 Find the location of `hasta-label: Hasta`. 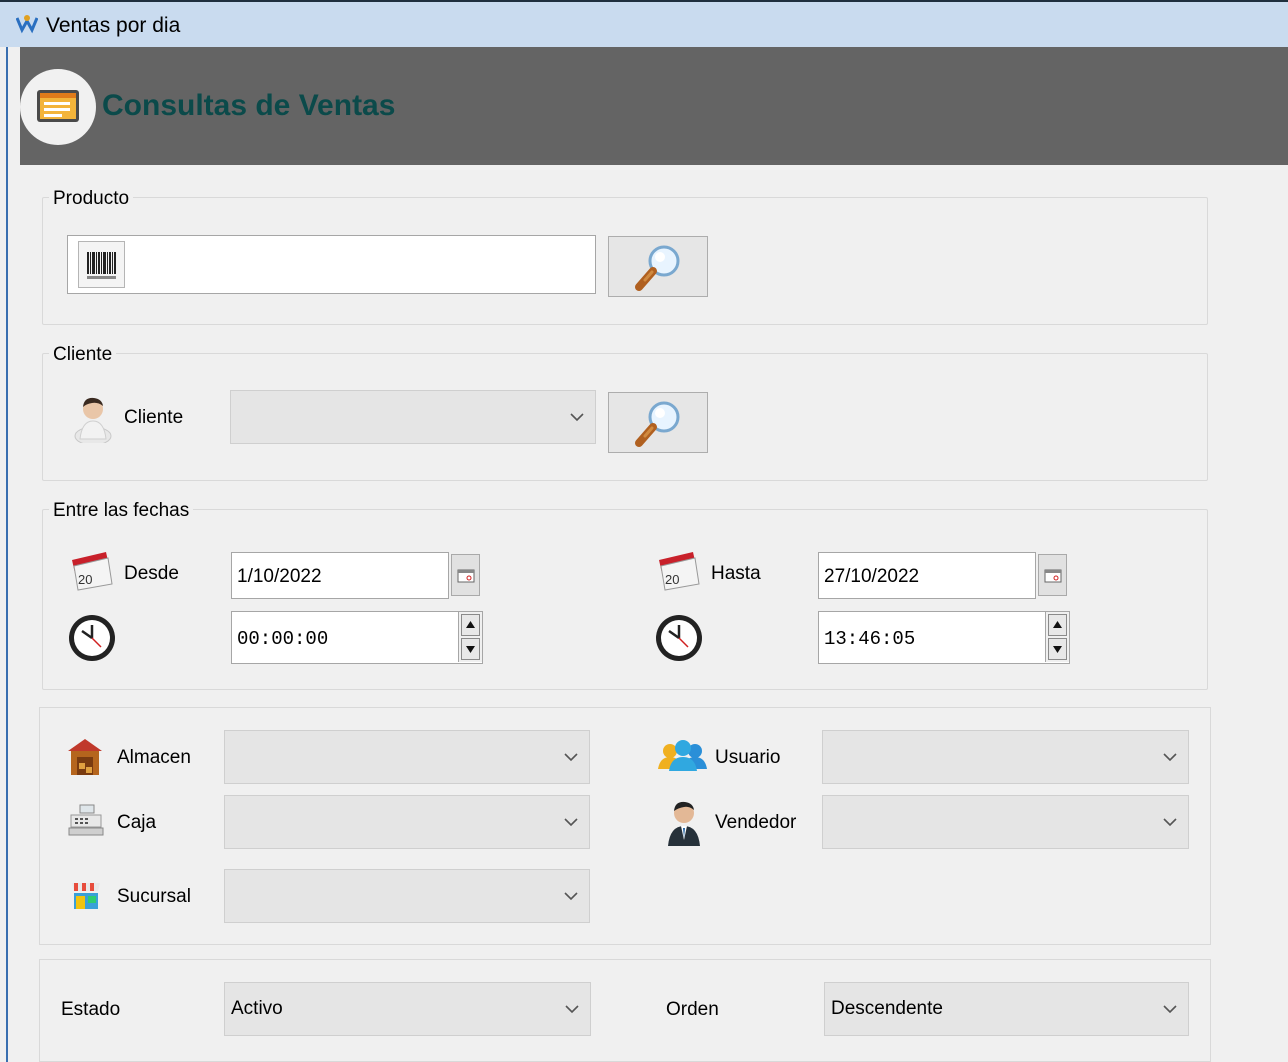

hasta-label: Hasta is located at coordinates (736, 573).